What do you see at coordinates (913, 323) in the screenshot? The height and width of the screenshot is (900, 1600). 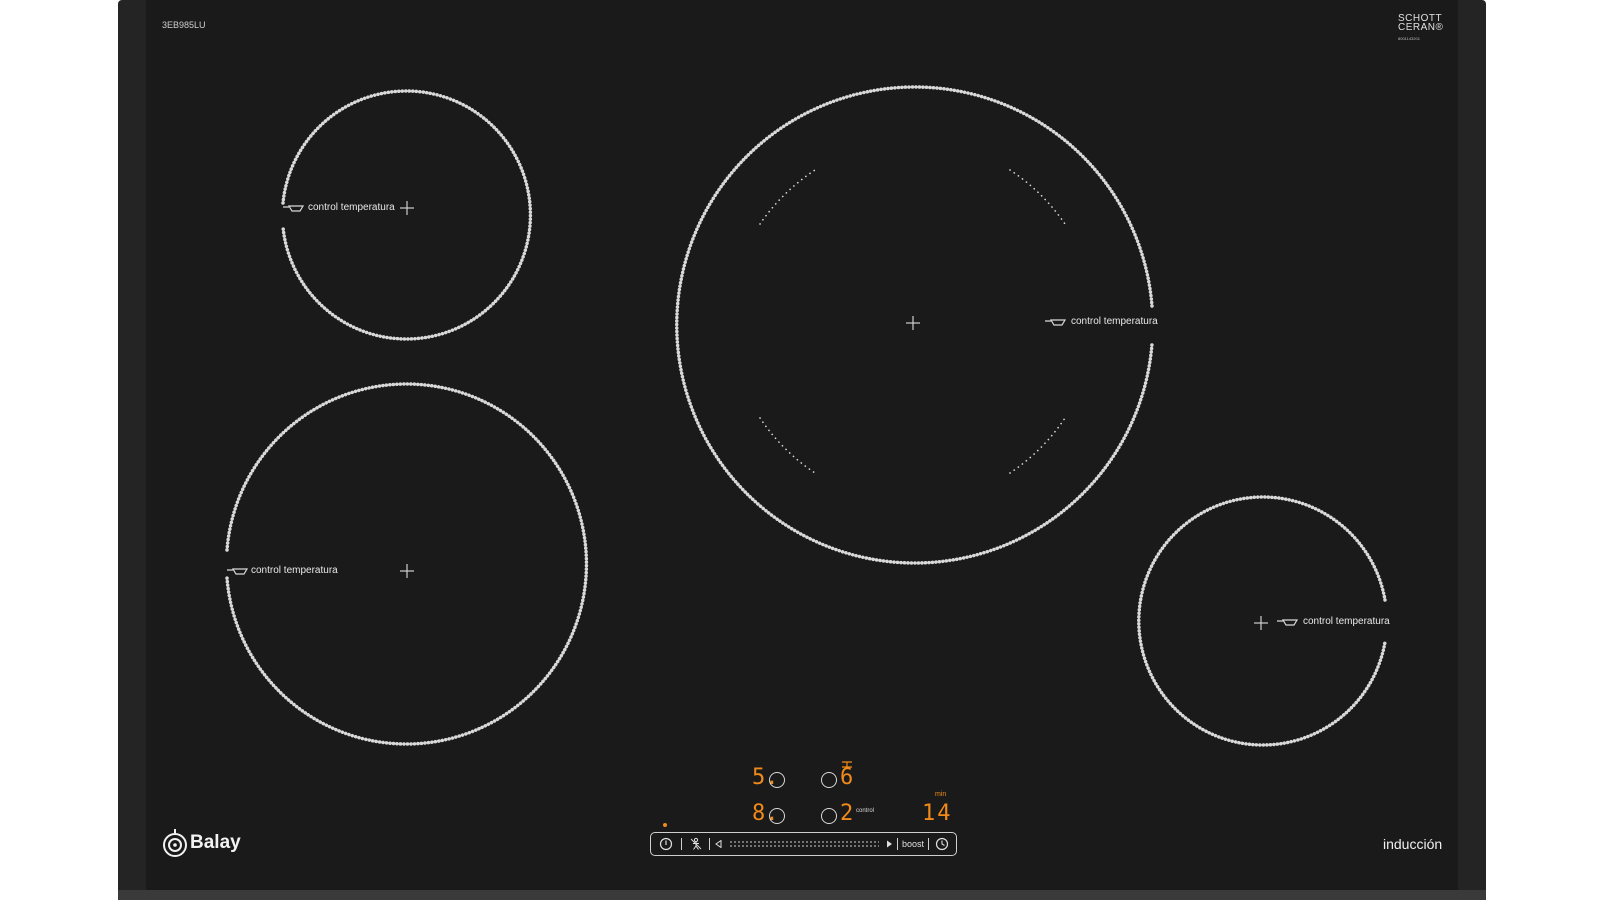 I see `zone-center-mark-center` at bounding box center [913, 323].